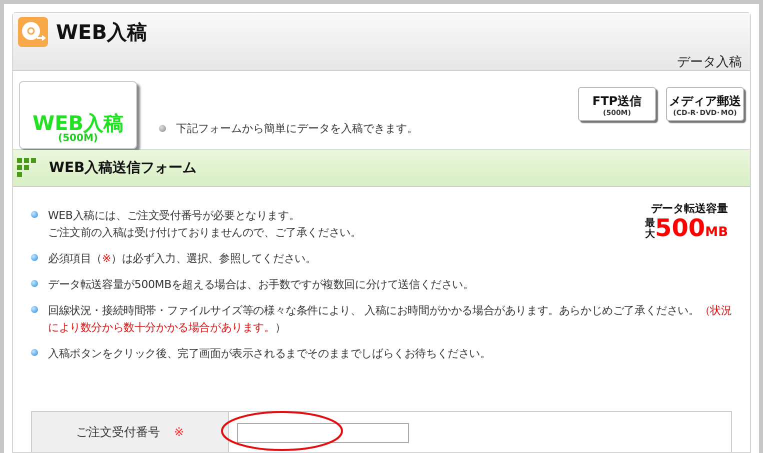  I want to click on disc-upload-icon, so click(33, 32).